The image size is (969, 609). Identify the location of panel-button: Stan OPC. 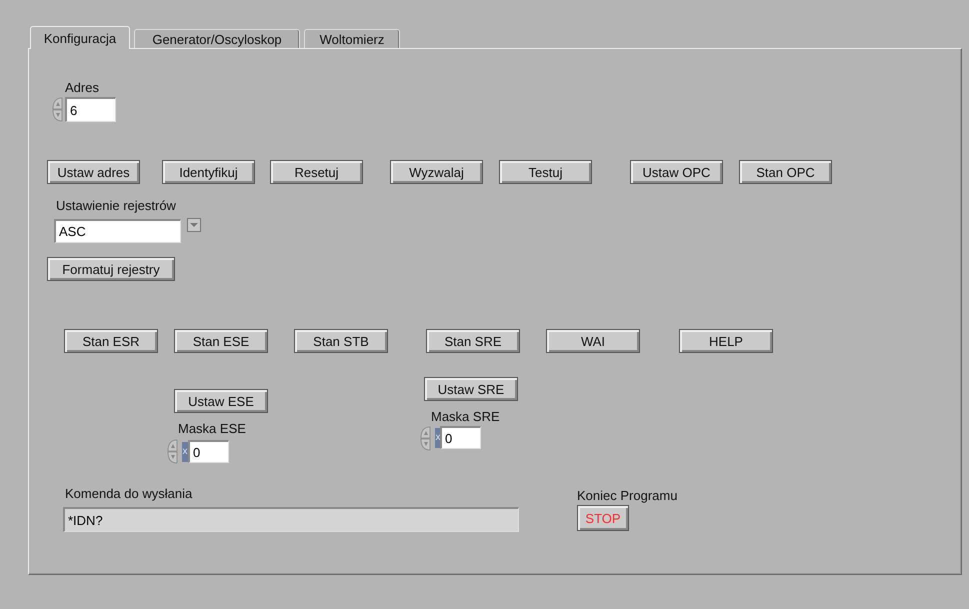
(785, 172).